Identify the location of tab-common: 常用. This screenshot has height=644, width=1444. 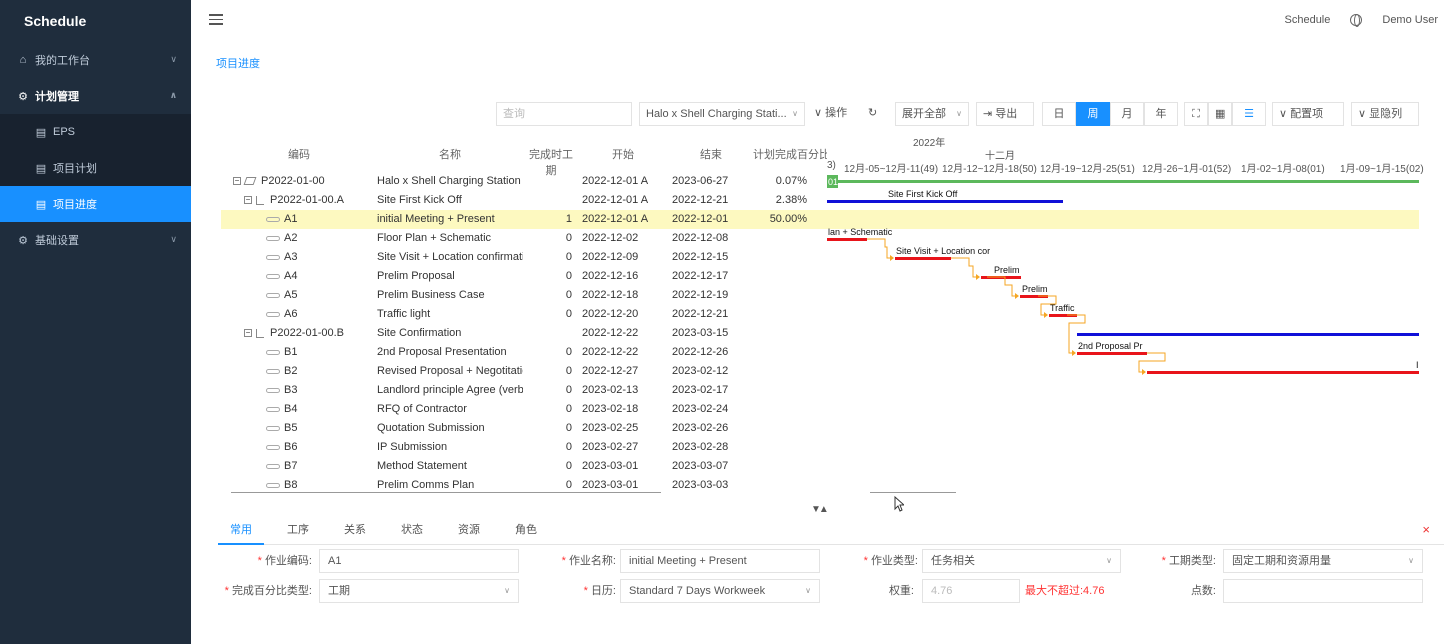
(241, 531).